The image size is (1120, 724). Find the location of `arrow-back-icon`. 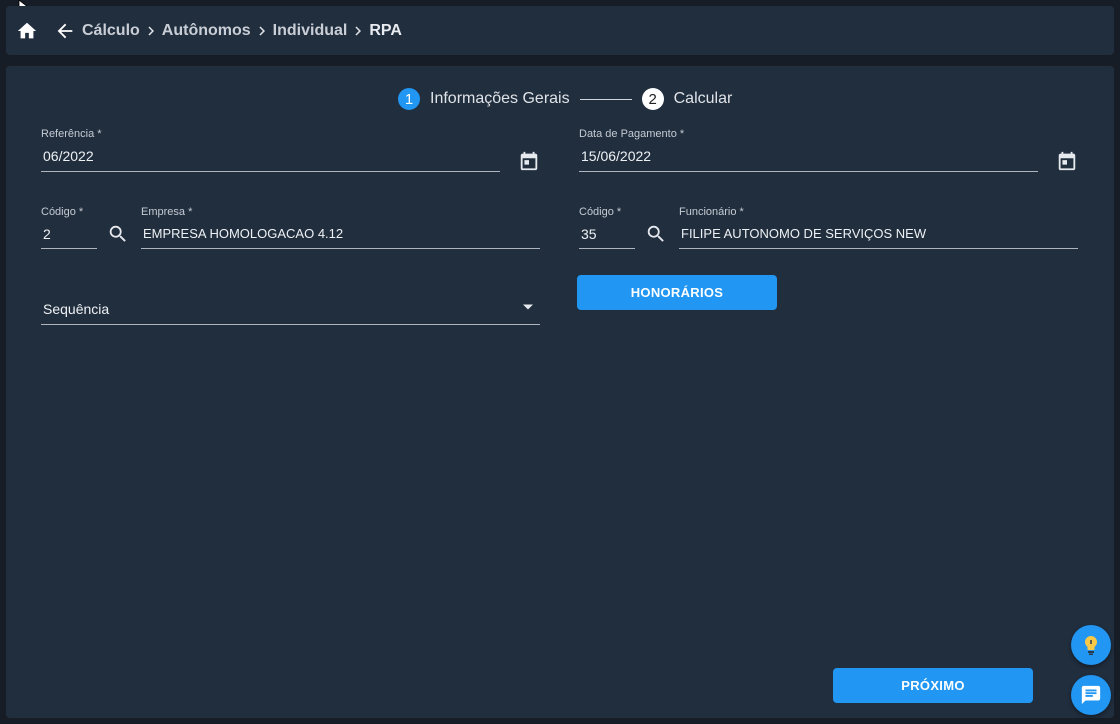

arrow-back-icon is located at coordinates (65, 30).